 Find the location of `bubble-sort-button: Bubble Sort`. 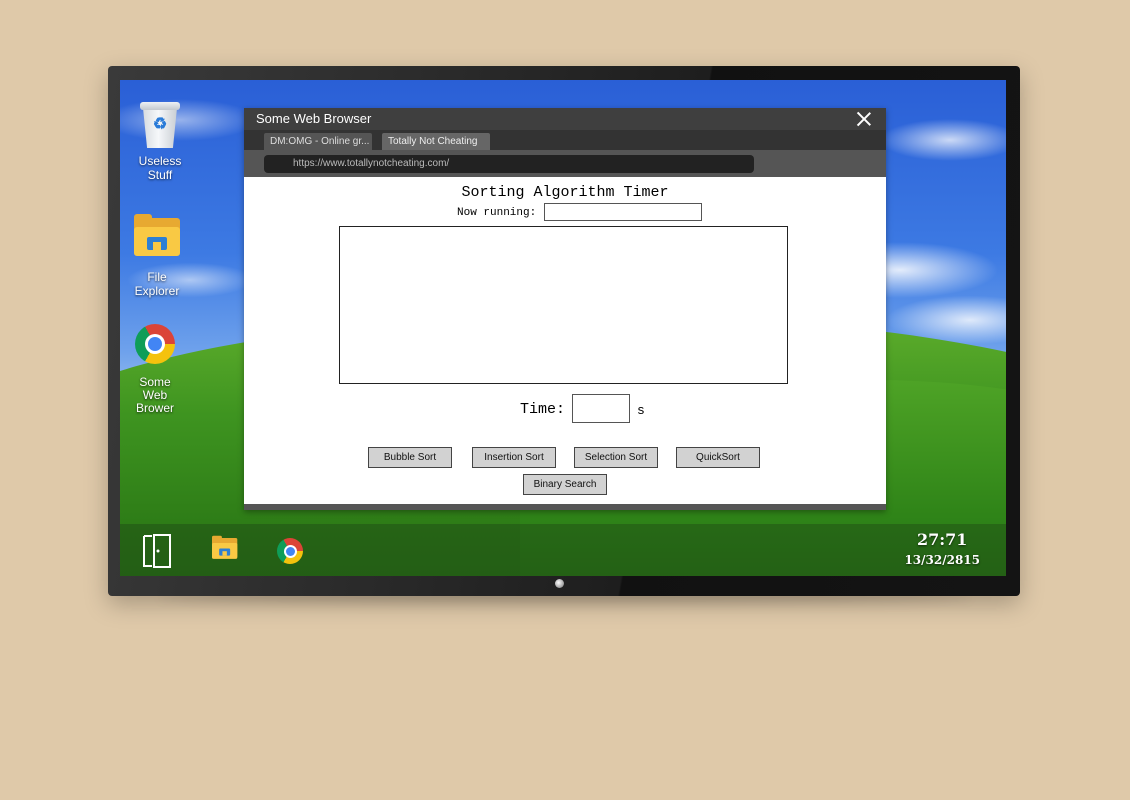

bubble-sort-button: Bubble Sort is located at coordinates (410, 457).